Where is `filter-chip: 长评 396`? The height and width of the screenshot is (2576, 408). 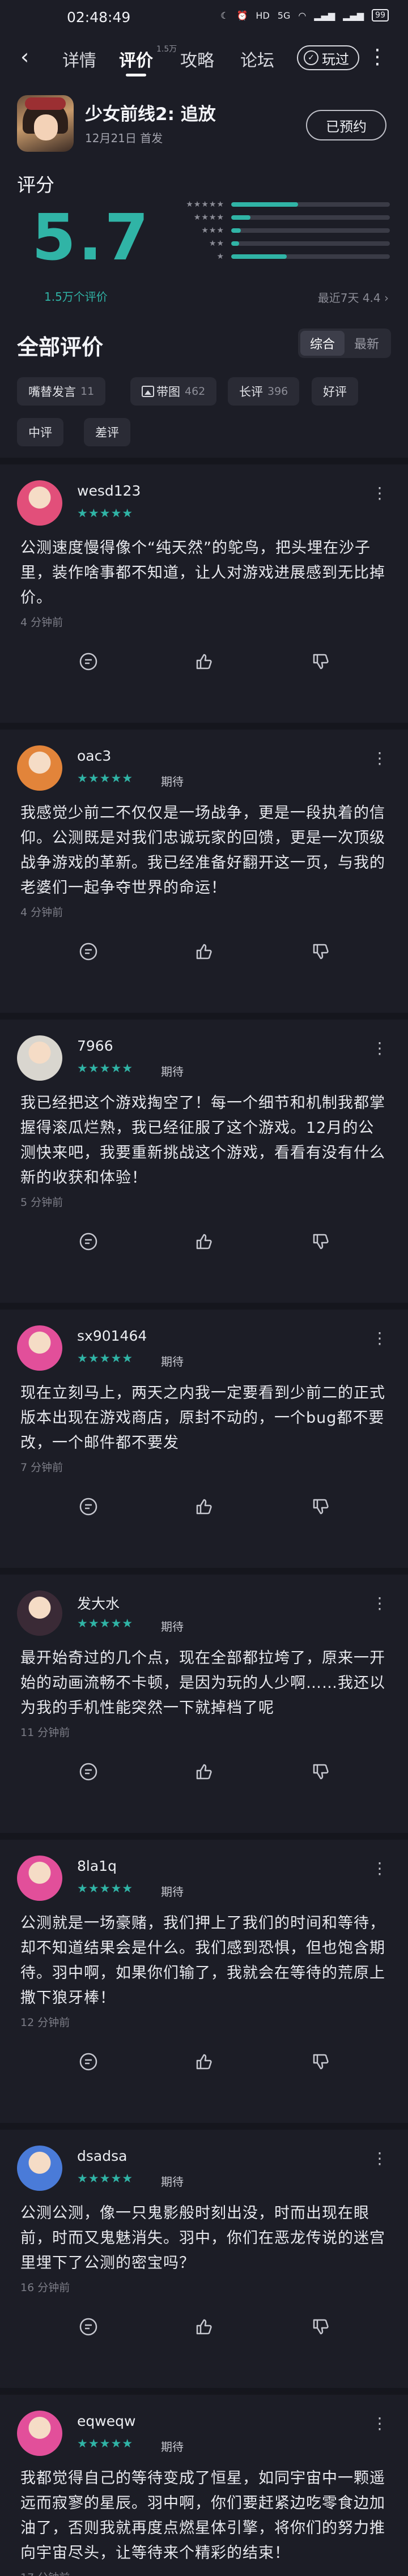
filter-chip: 长评 396 is located at coordinates (264, 391).